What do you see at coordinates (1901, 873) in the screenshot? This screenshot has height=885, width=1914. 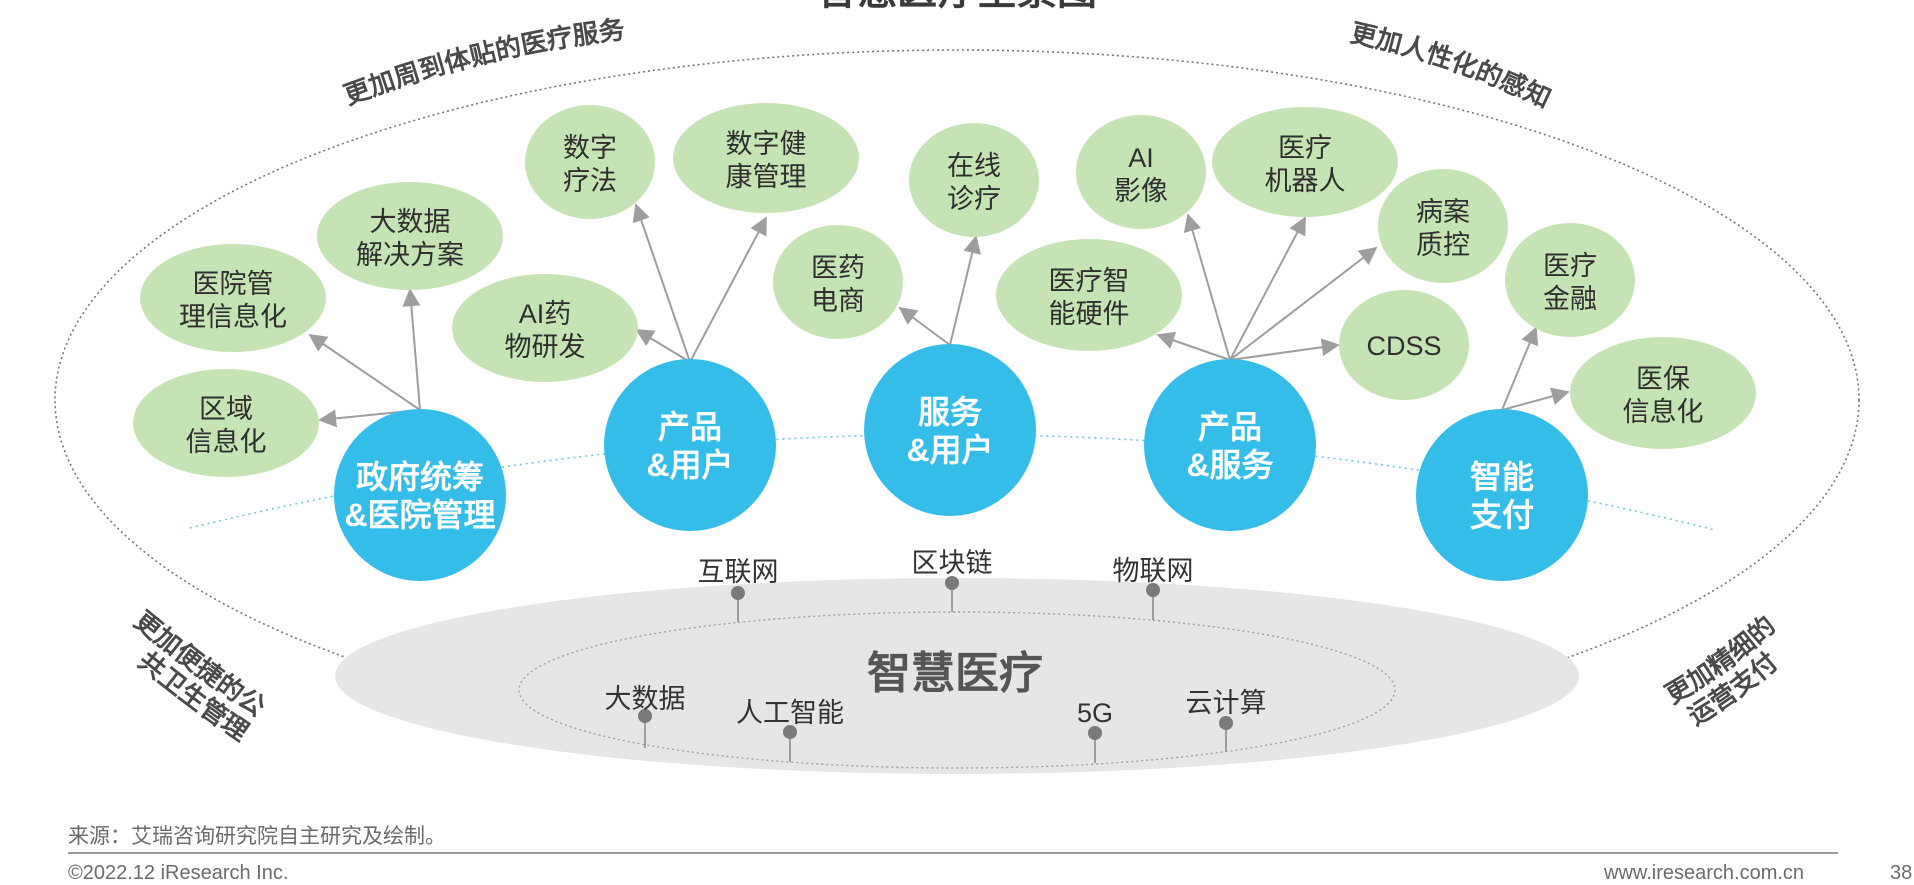 I see `page-number: 38` at bounding box center [1901, 873].